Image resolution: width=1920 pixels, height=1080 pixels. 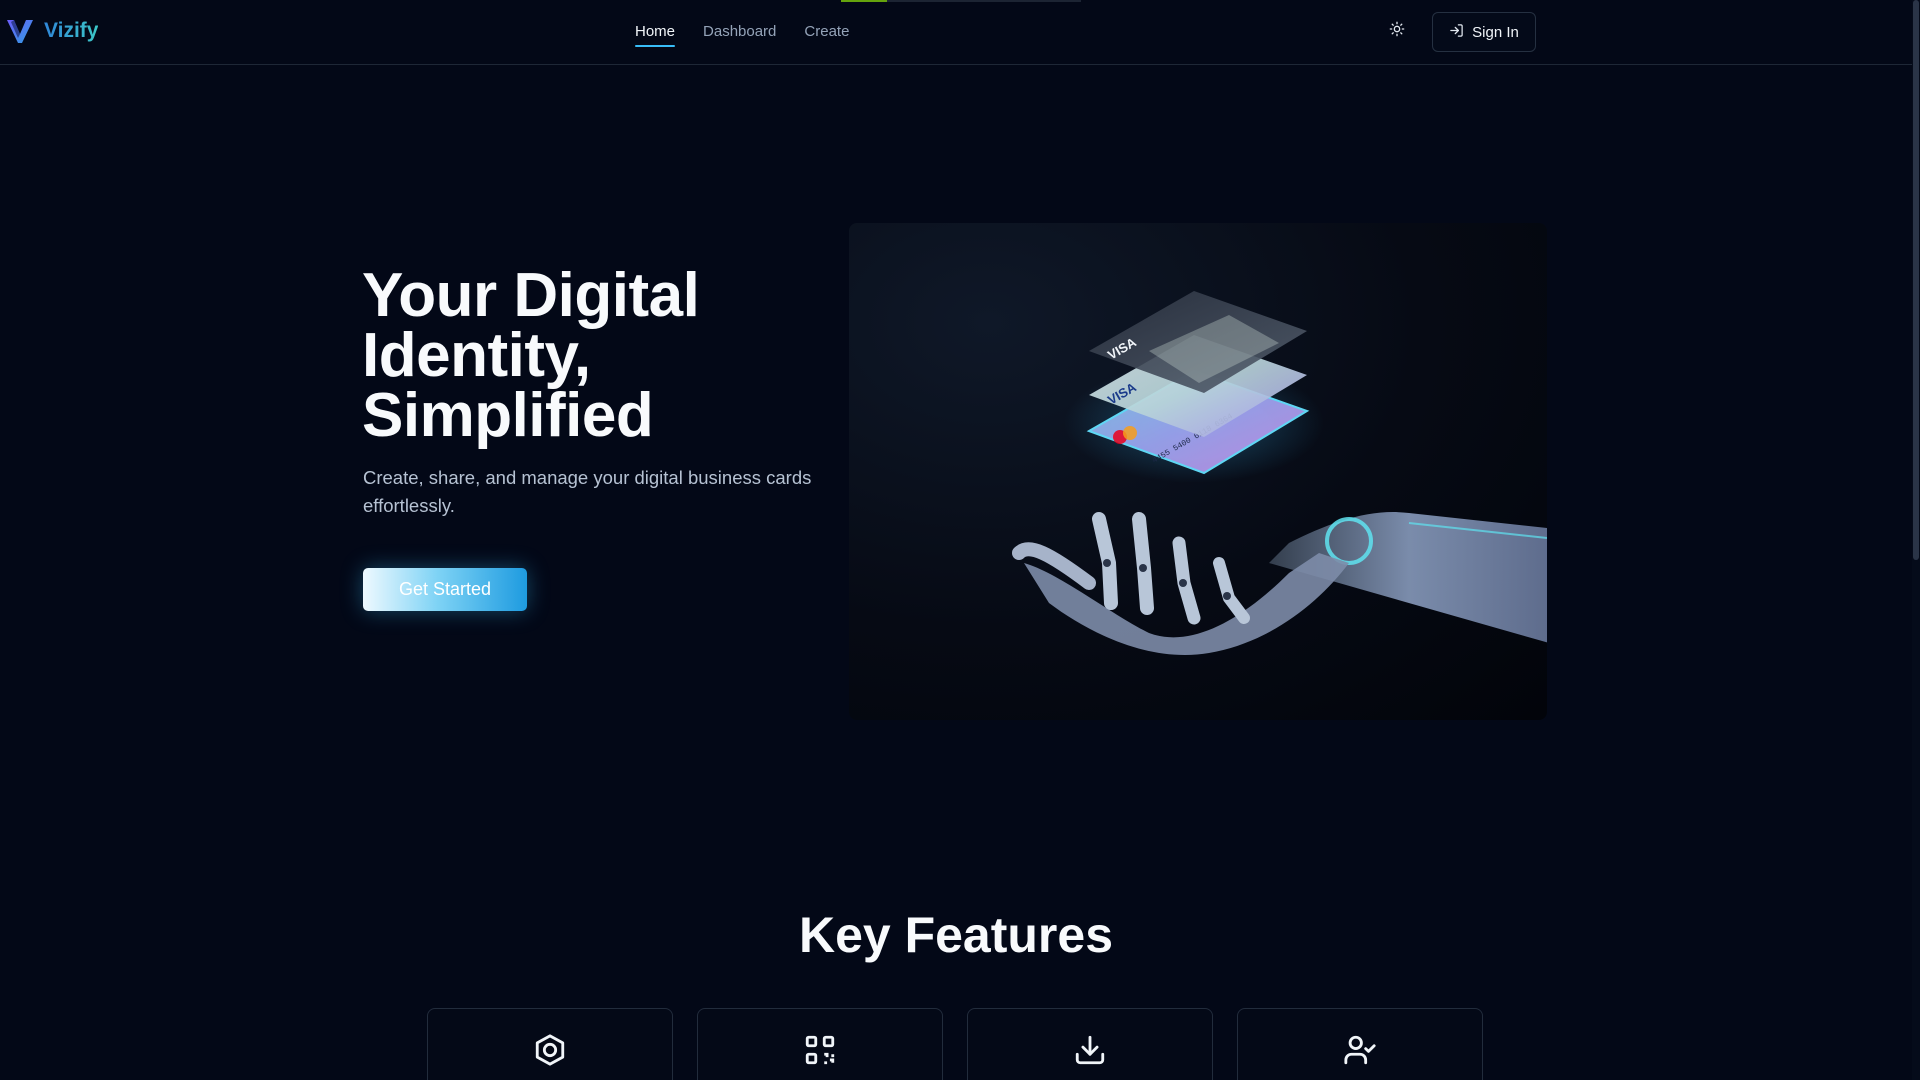 I want to click on robot-hand, so click(x=1279, y=583).